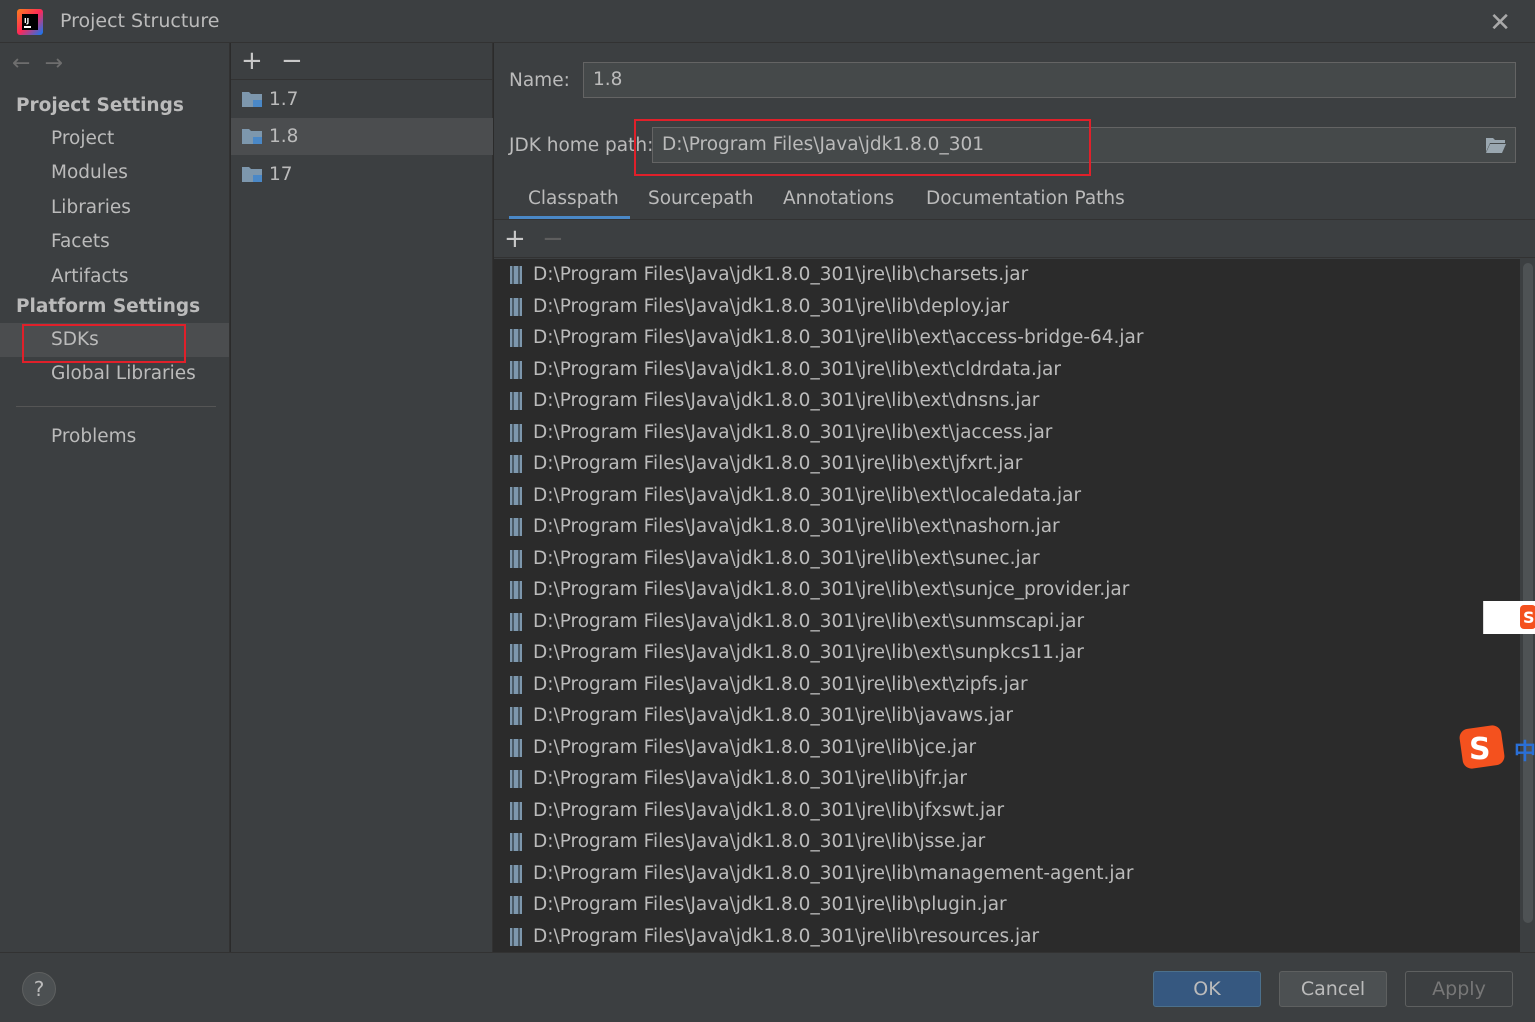  Describe the element at coordinates (362, 99) in the screenshot. I see `sdk-item-1-7: 1.7` at that location.